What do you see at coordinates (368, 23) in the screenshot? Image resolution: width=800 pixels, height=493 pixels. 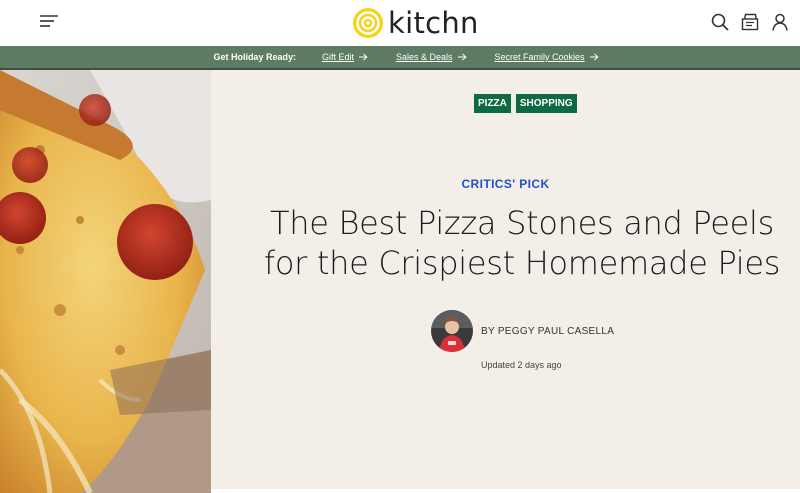 I see `kitchn-logo-mark-icon` at bounding box center [368, 23].